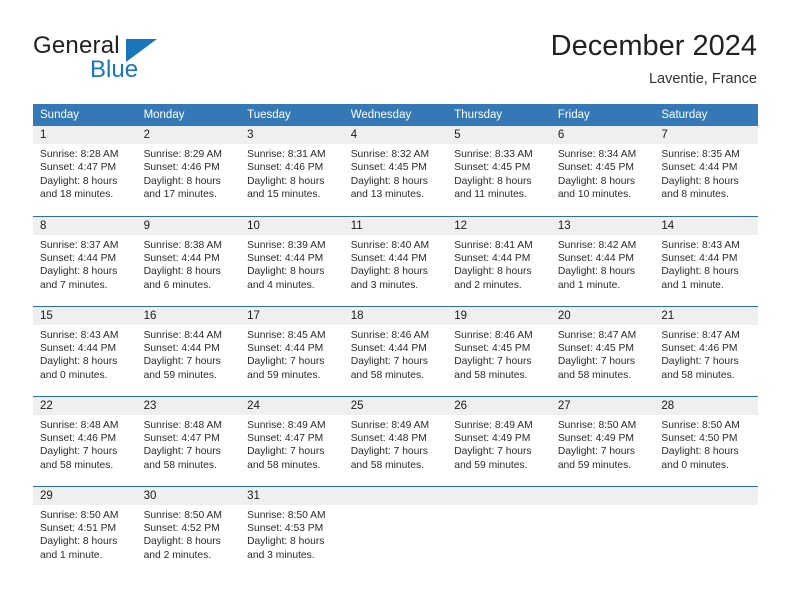 The width and height of the screenshot is (792, 612). Describe the element at coordinates (602, 225) in the screenshot. I see `day-number: 13` at that location.